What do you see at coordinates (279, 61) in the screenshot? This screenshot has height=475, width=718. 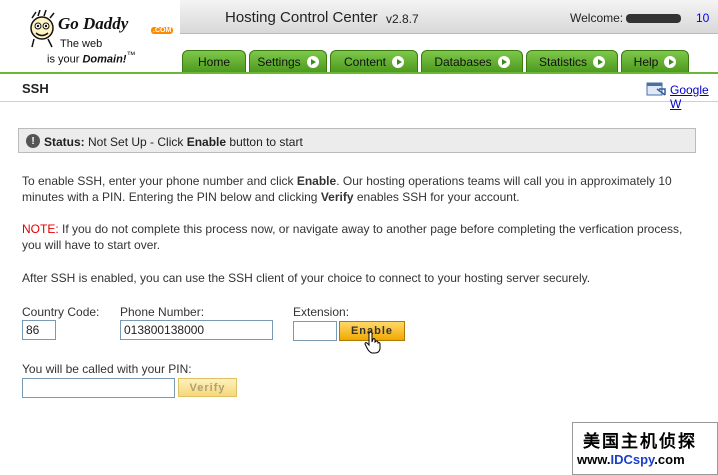 I see `tab-settings-label: Settings` at bounding box center [279, 61].